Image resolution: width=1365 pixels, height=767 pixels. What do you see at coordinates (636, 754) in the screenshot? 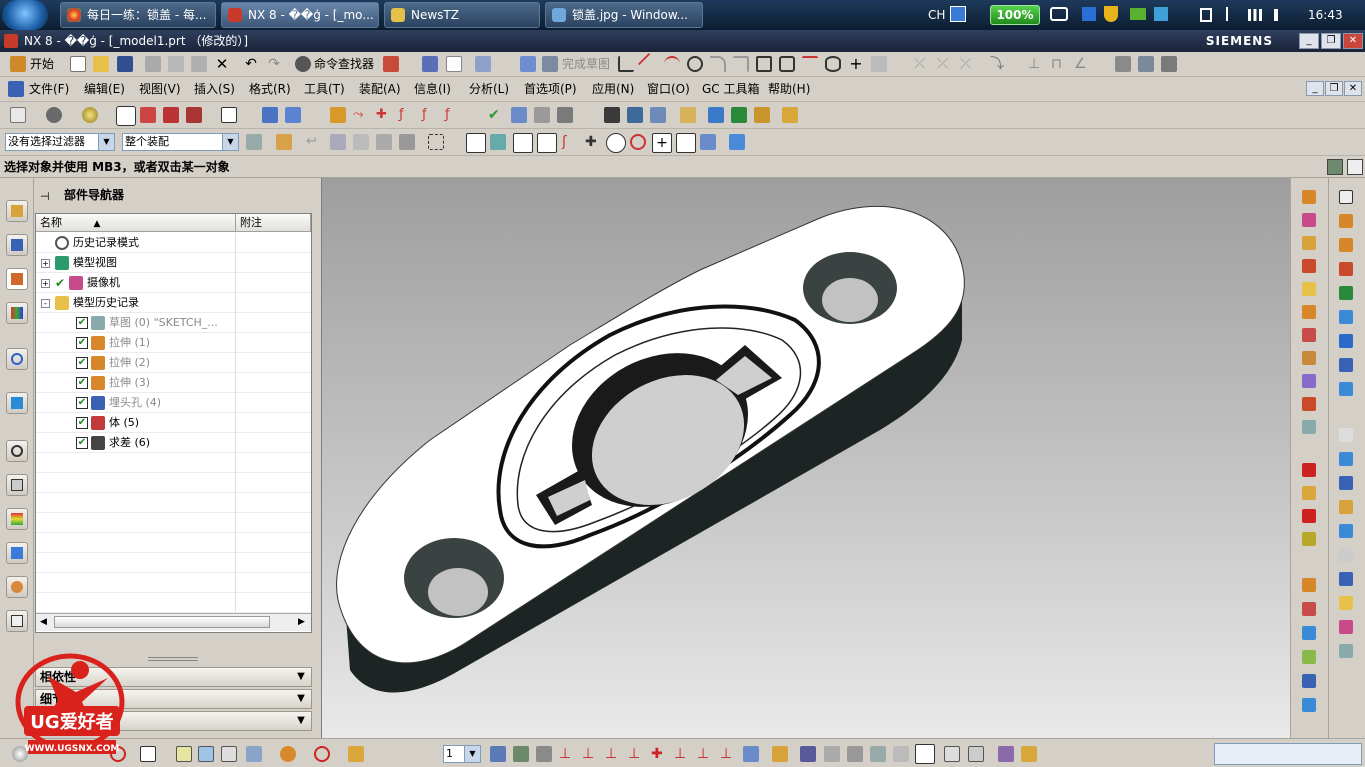
I see `wcs-orient-icon: ⊥` at bounding box center [636, 754].